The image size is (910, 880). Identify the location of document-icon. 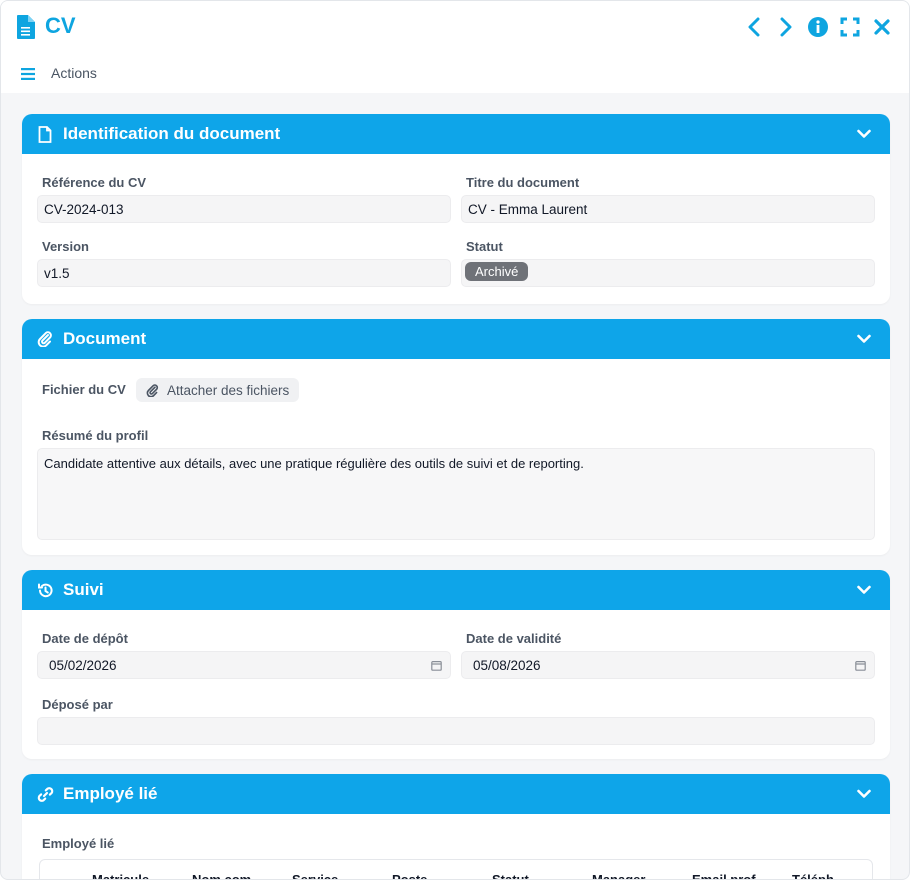
(26, 27).